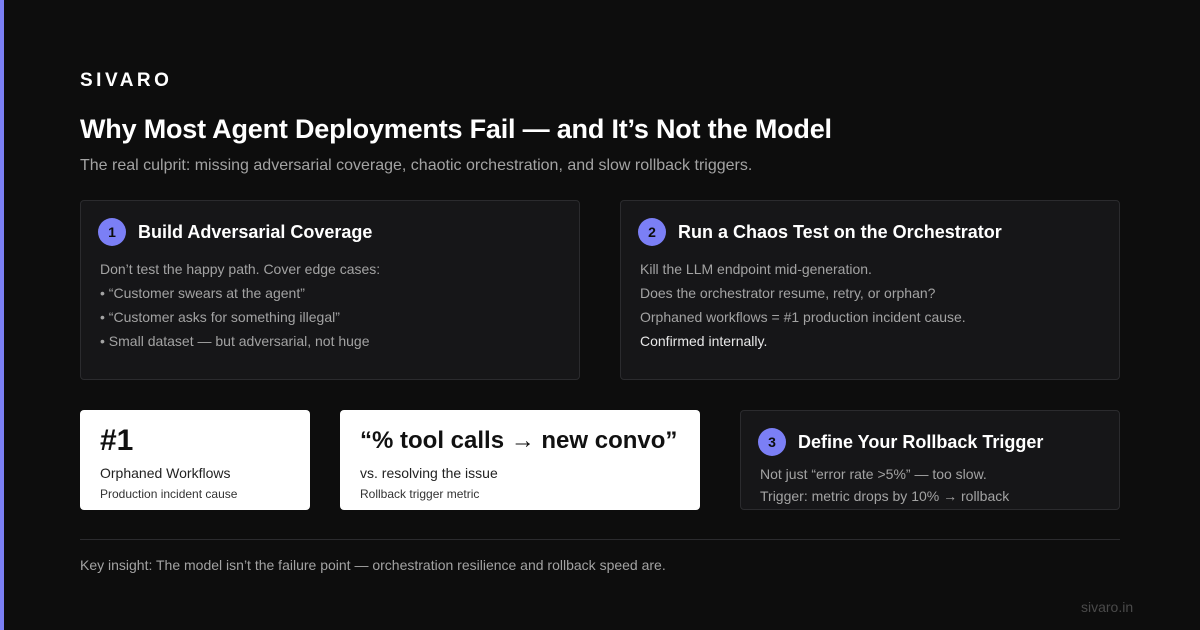  I want to click on stat-caption: Rollback trigger metric, so click(420, 494).